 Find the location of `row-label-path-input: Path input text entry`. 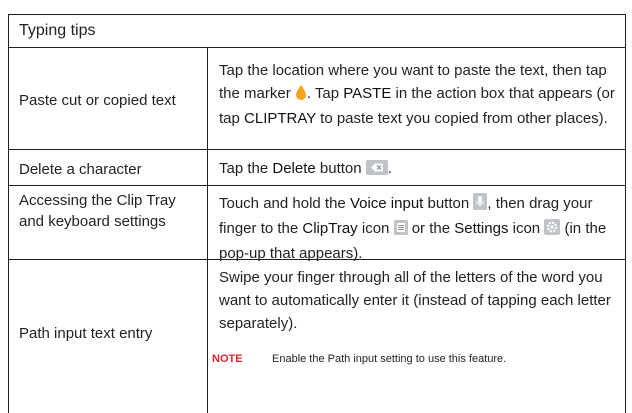

row-label-path-input: Path input text entry is located at coordinates (86, 333).